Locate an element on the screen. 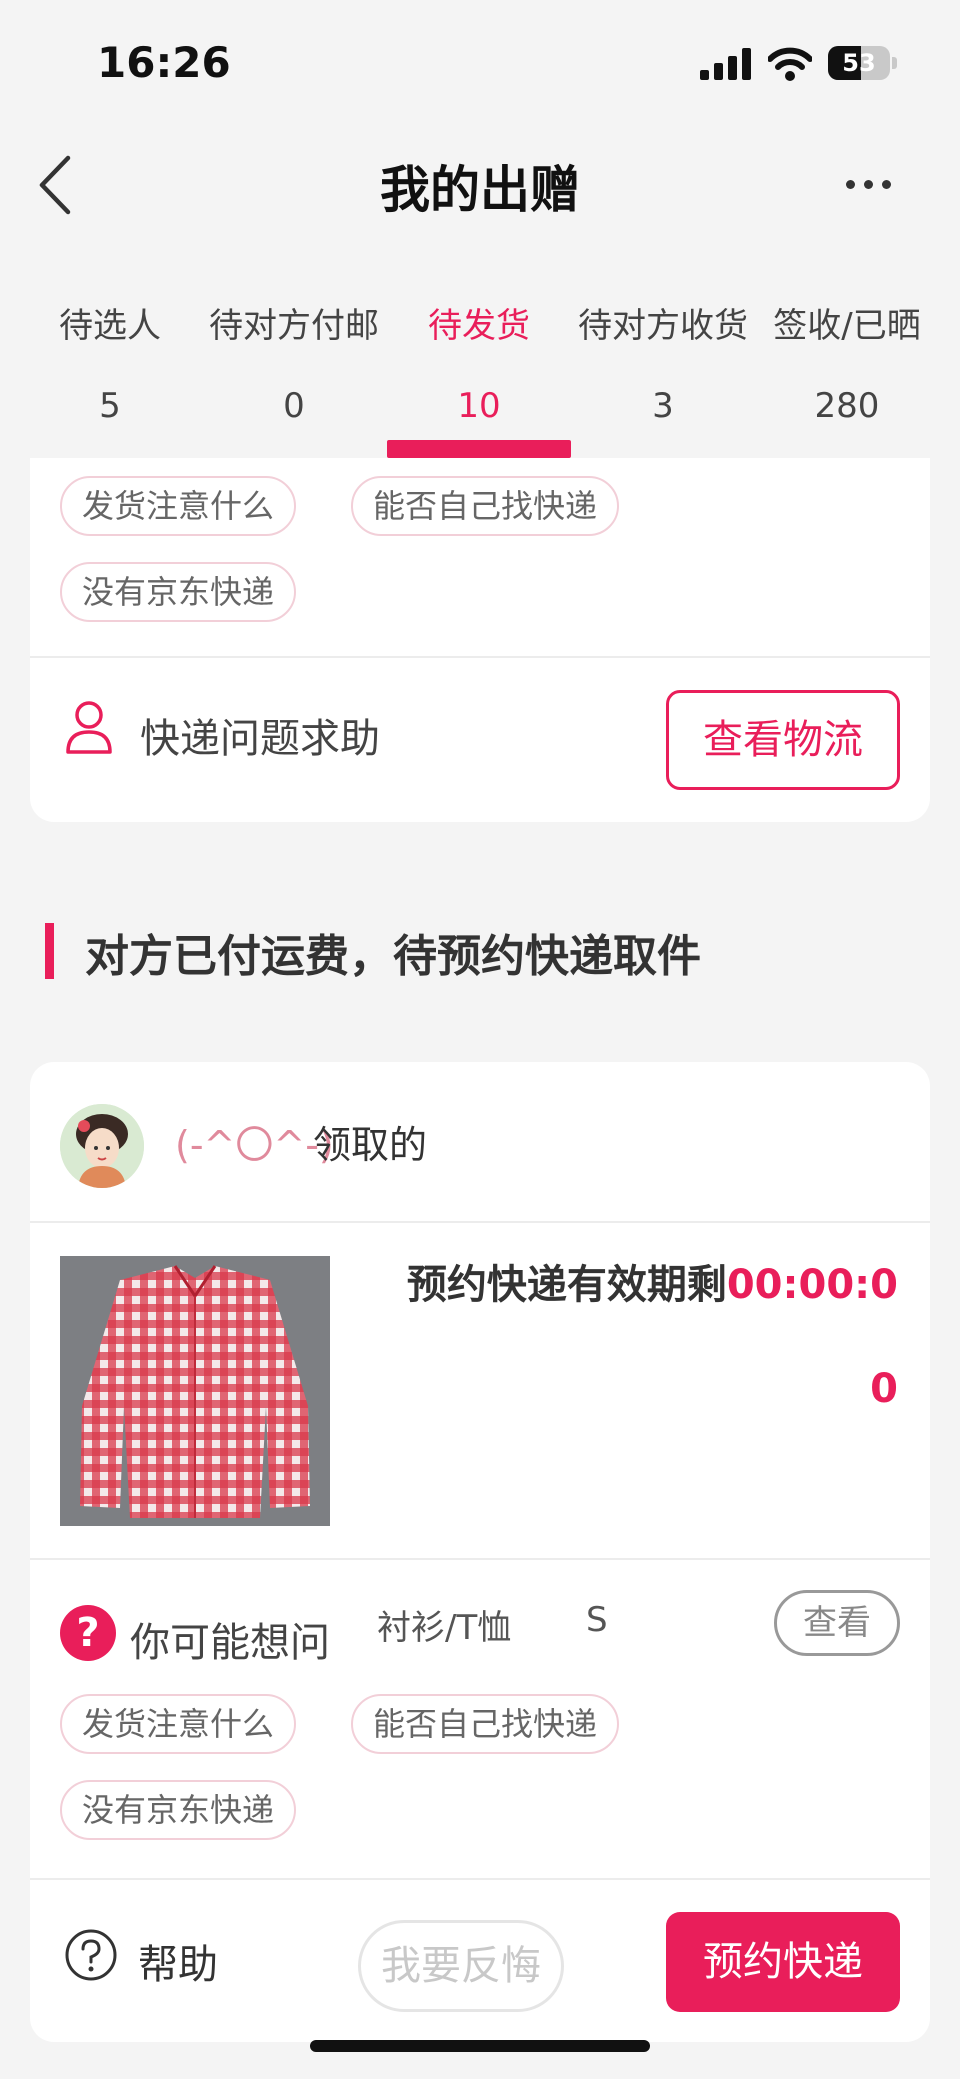 This screenshot has width=960, height=2079. countdown-value: 00:00:0 is located at coordinates (812, 1285).